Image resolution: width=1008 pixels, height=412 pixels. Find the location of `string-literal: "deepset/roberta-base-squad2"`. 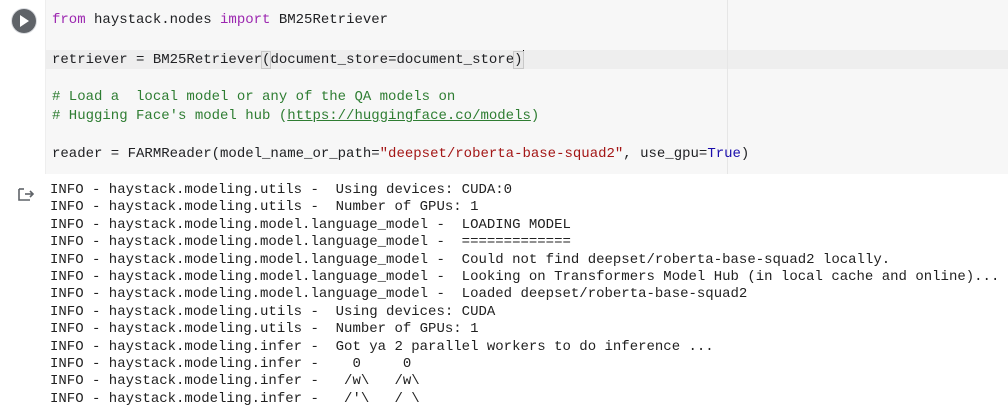

string-literal: "deepset/roberta-base-squad2" is located at coordinates (501, 154).